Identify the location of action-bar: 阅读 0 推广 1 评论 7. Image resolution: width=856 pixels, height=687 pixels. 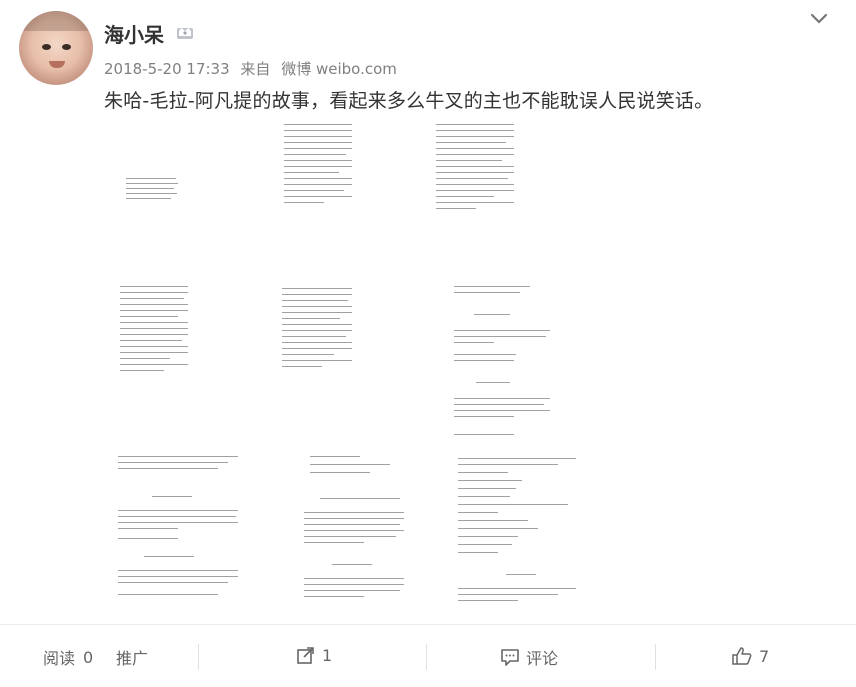
(428, 655).